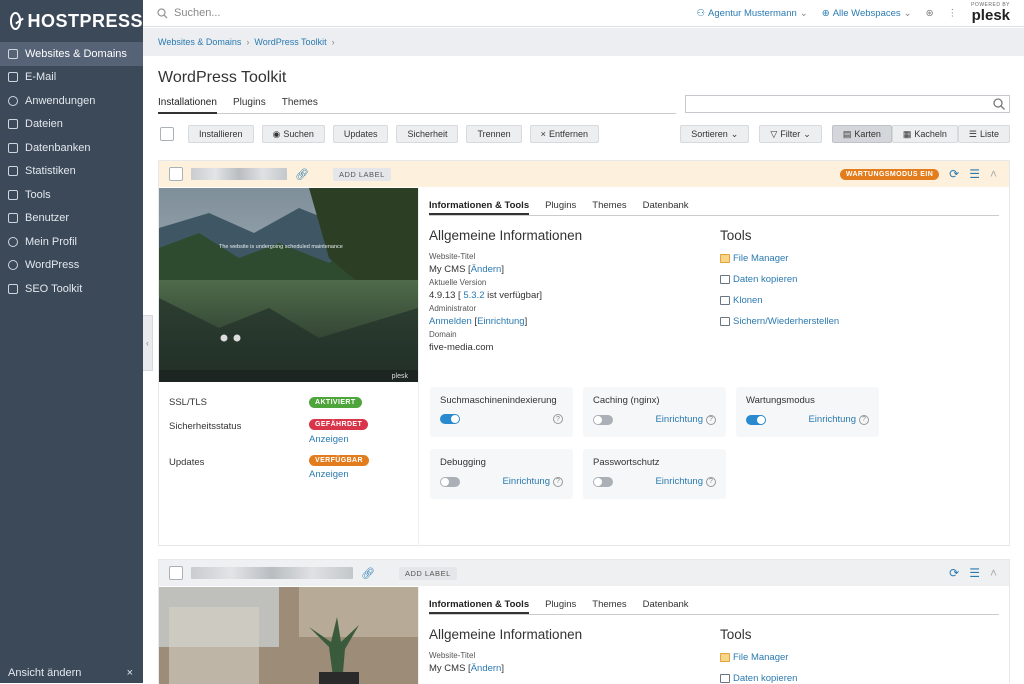 The image size is (1024, 684). What do you see at coordinates (71, 673) in the screenshot?
I see `change-view-bar: Ansicht ändern ×` at bounding box center [71, 673].